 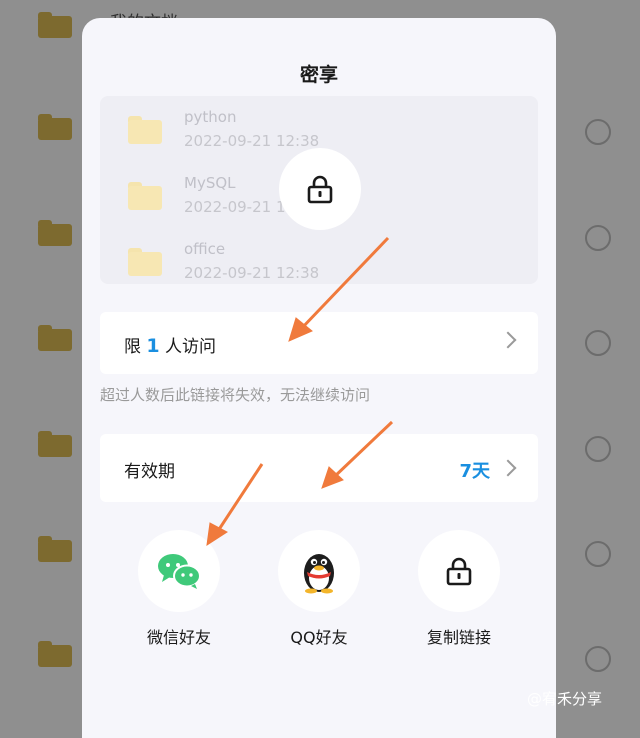 I want to click on limit-prefix: 限, so click(x=132, y=347).